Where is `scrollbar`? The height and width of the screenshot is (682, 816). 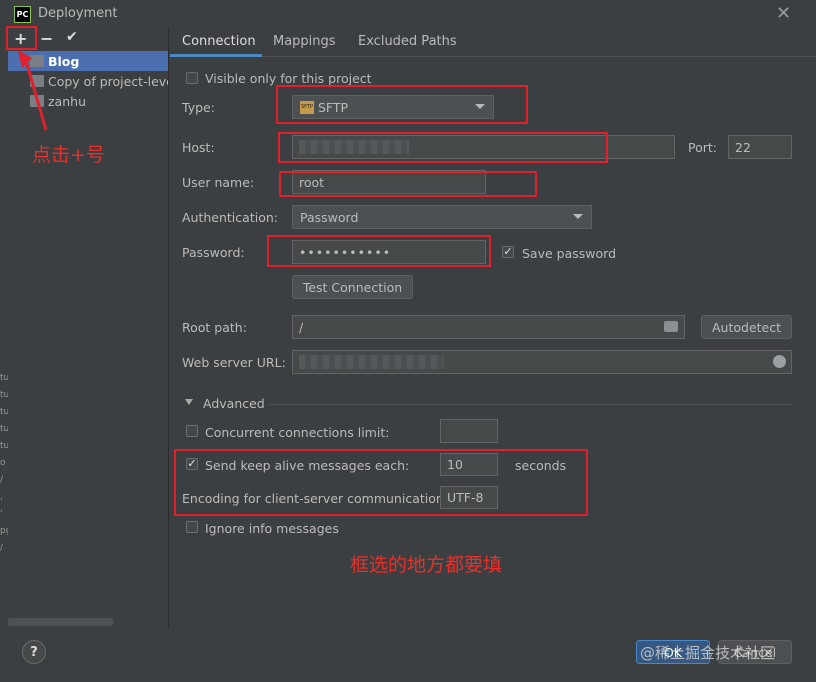
scrollbar is located at coordinates (60, 622).